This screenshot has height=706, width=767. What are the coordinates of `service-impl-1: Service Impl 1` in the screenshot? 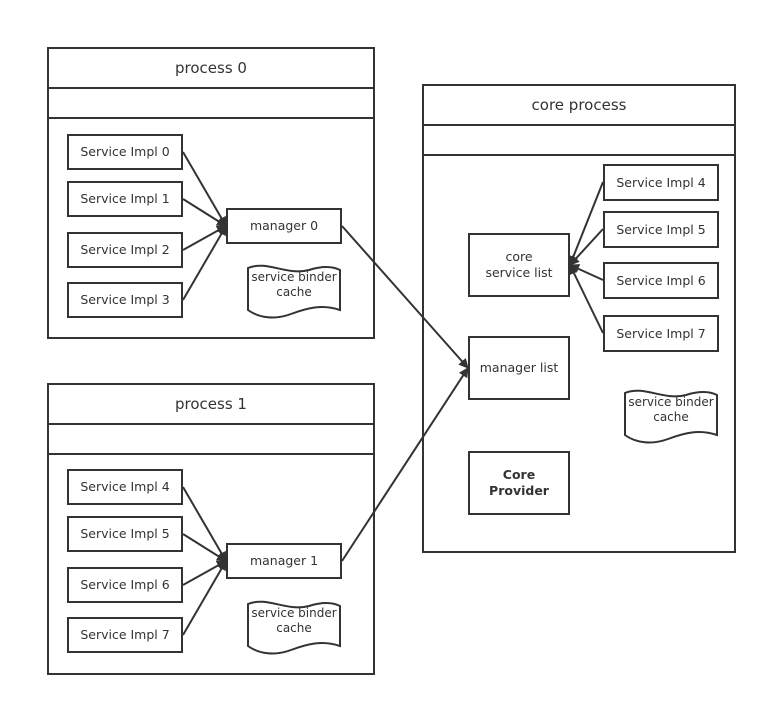 It's located at (125, 199).